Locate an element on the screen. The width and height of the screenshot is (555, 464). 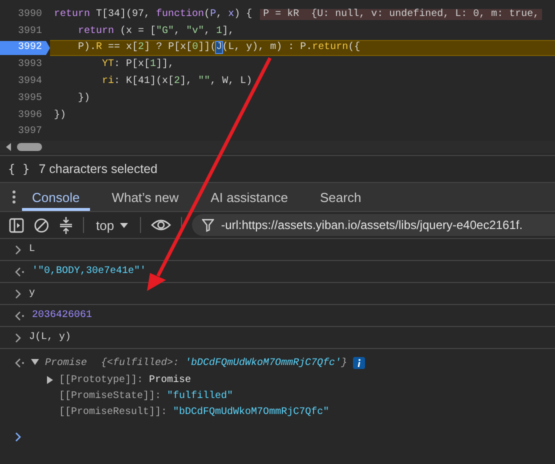
command-text: J(L, y) is located at coordinates (50, 338).